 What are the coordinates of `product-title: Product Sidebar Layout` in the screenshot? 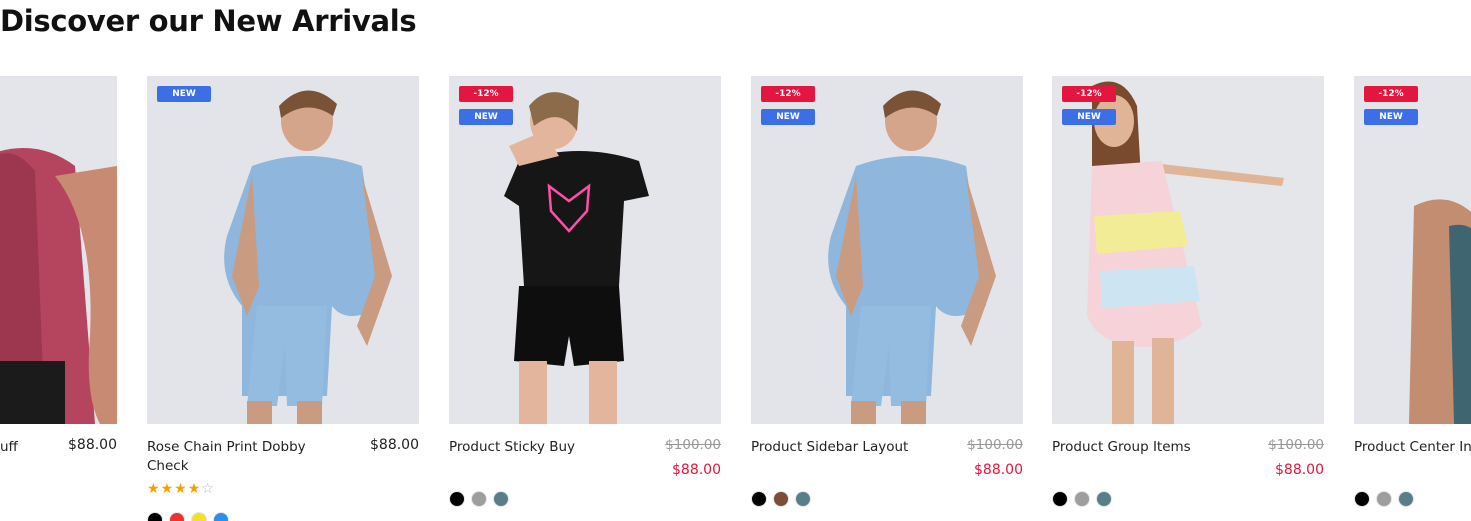 It's located at (846, 447).